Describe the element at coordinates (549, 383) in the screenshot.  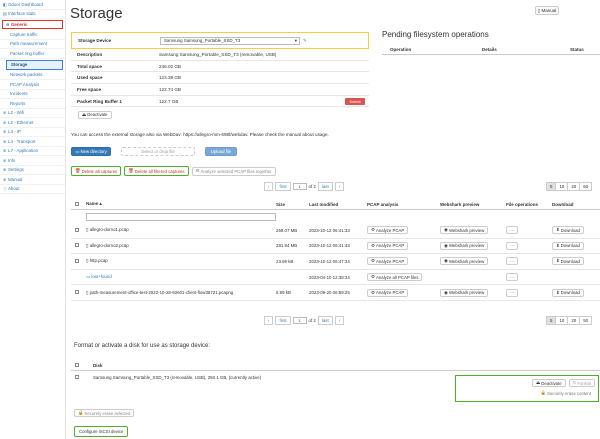
I see `deactivate-disk-button: ⏏ Deactivate` at that location.